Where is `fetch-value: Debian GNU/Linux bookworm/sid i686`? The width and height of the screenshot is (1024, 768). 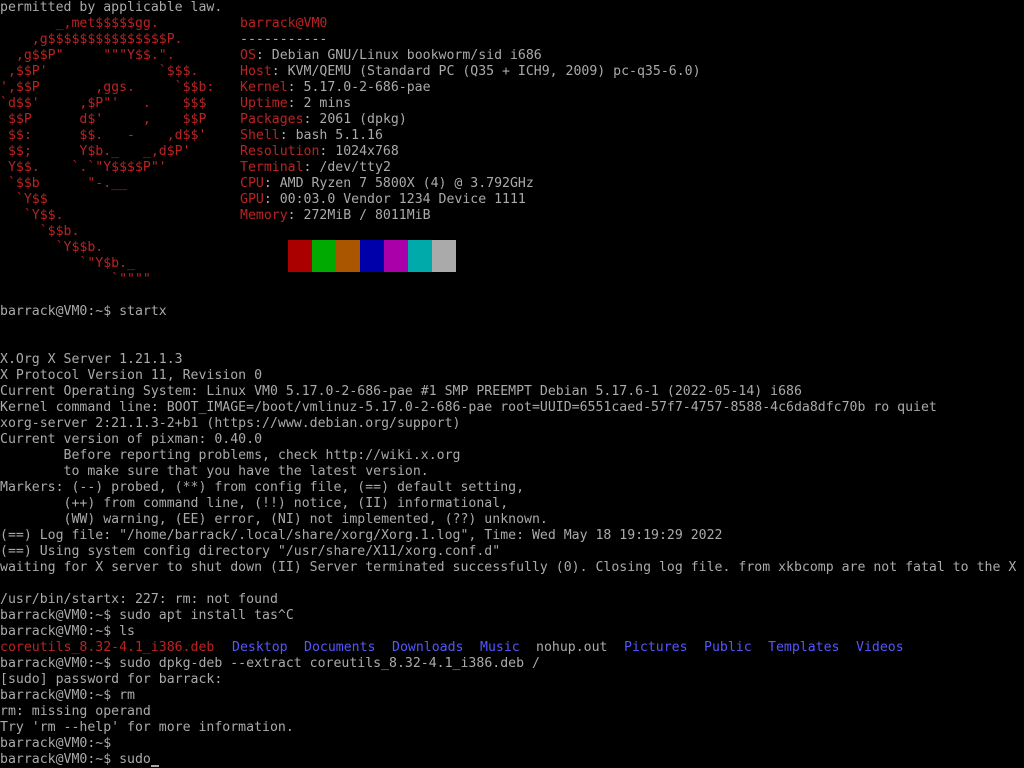 fetch-value: Debian GNU/Linux bookworm/sid i686 is located at coordinates (406, 55).